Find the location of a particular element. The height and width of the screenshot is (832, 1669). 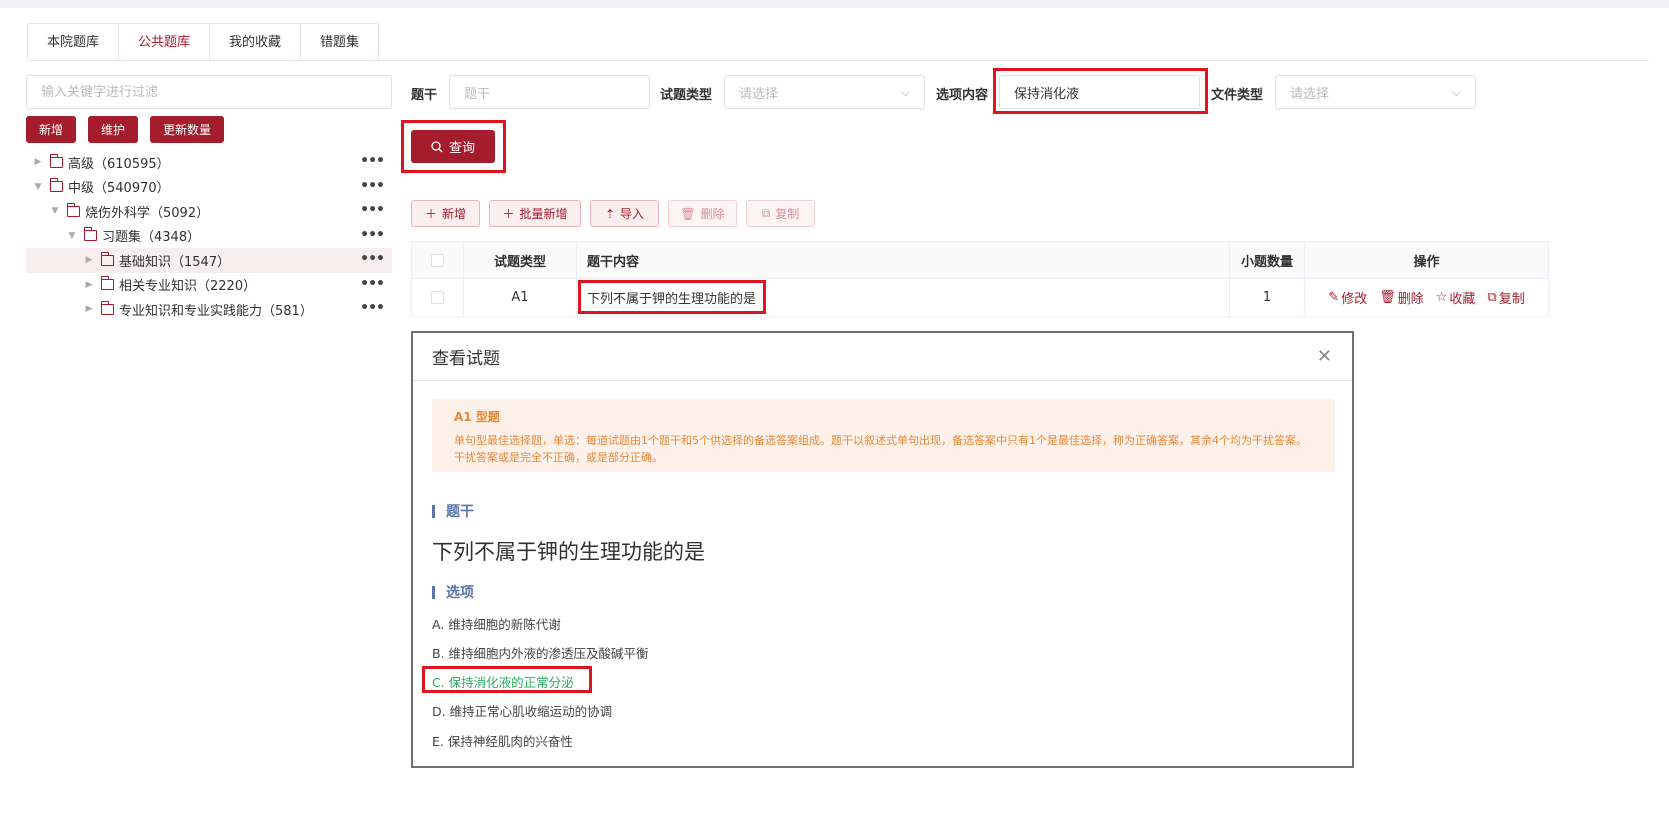

tree-node-label: 专业知识和专业实践能力（581） is located at coordinates (216, 311).